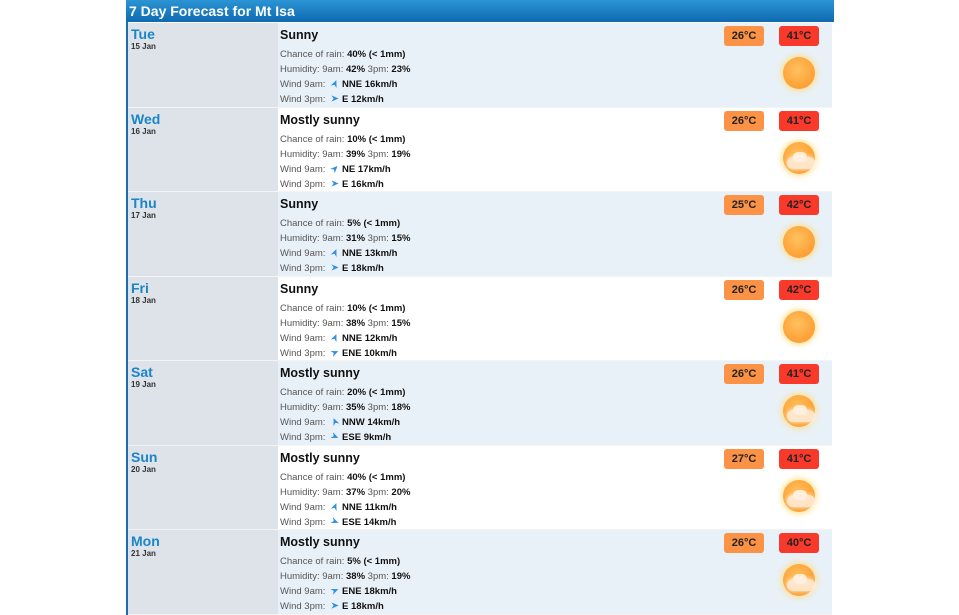 The image size is (959, 615). Describe the element at coordinates (145, 119) in the screenshot. I see `day-name: Wed` at that location.